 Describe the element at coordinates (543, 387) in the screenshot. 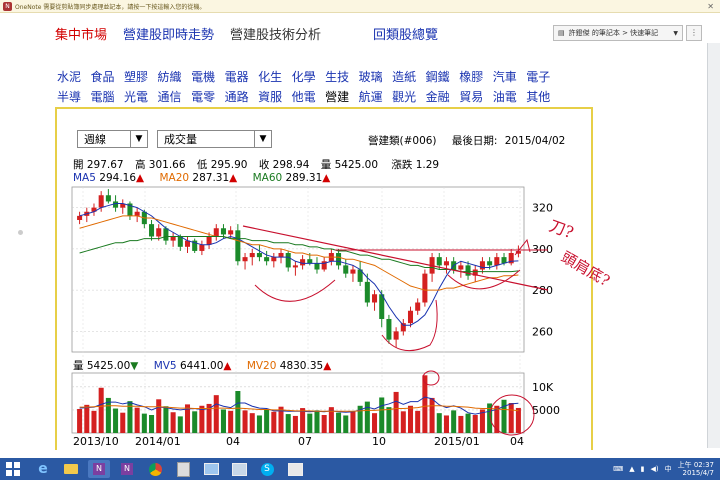

I see `volume-tick-label: 10K` at that location.